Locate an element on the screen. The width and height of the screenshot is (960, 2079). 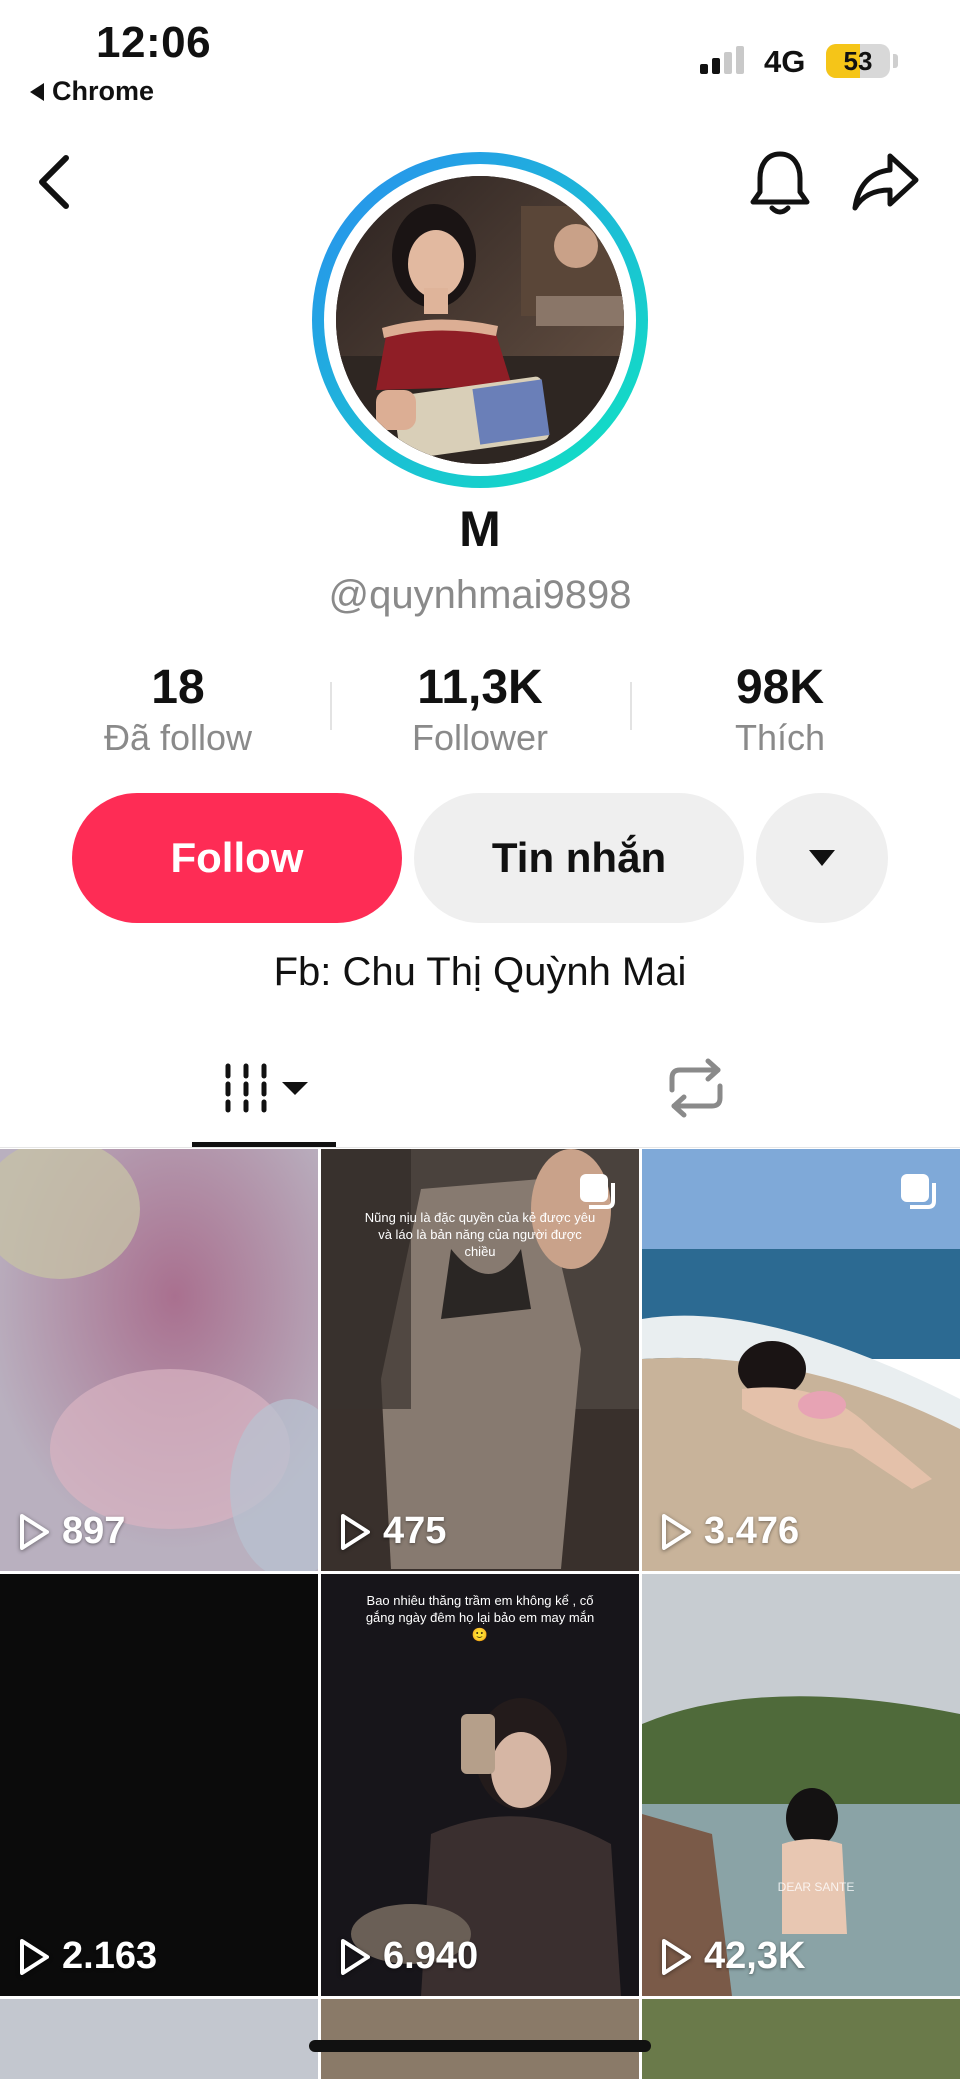
video-thumbnail: DEAR SANTE 42,3K is located at coordinates (801, 1785).